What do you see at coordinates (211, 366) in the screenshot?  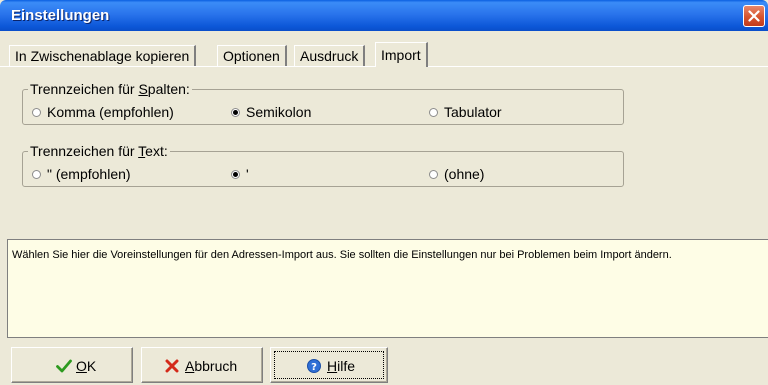 I see `cancel-label: Abbruch` at bounding box center [211, 366].